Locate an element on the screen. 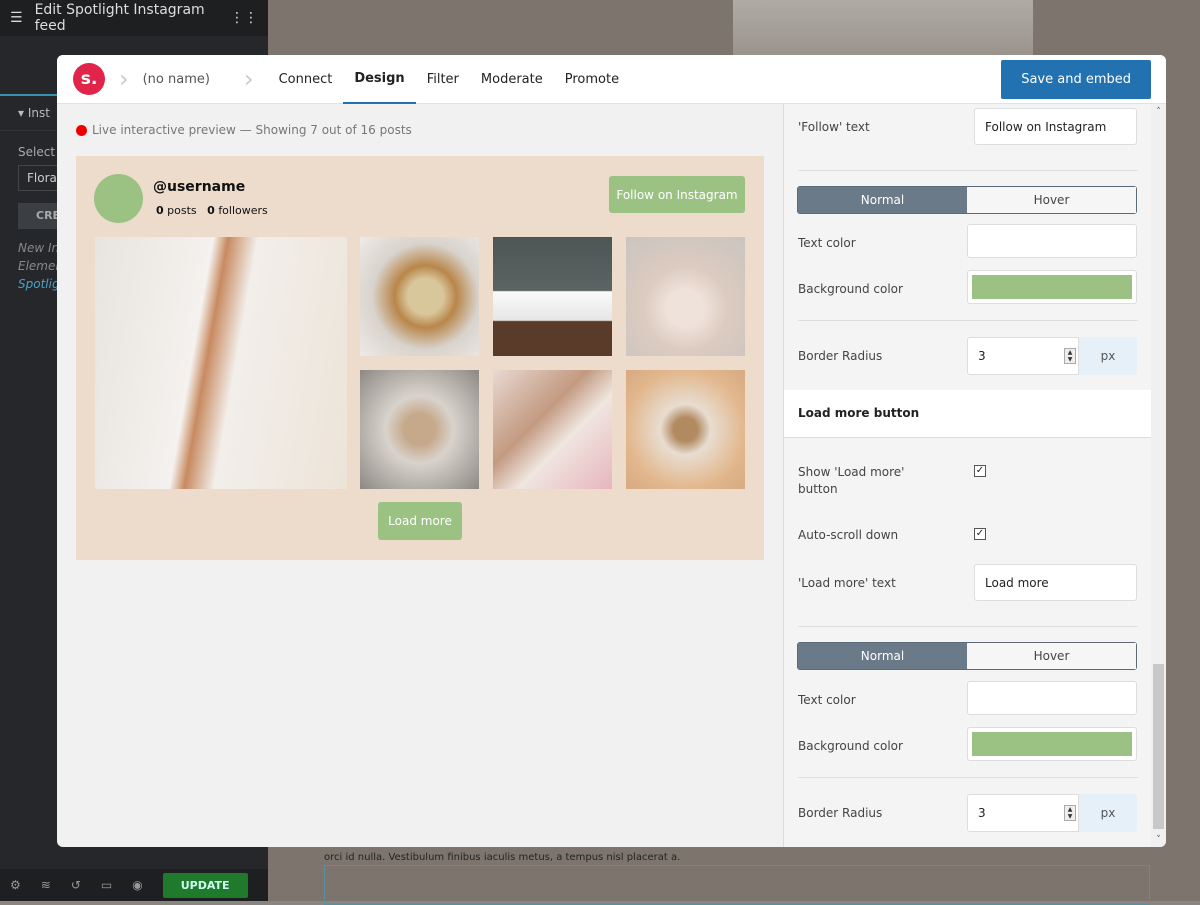  tab-design: Design is located at coordinates (379, 79).